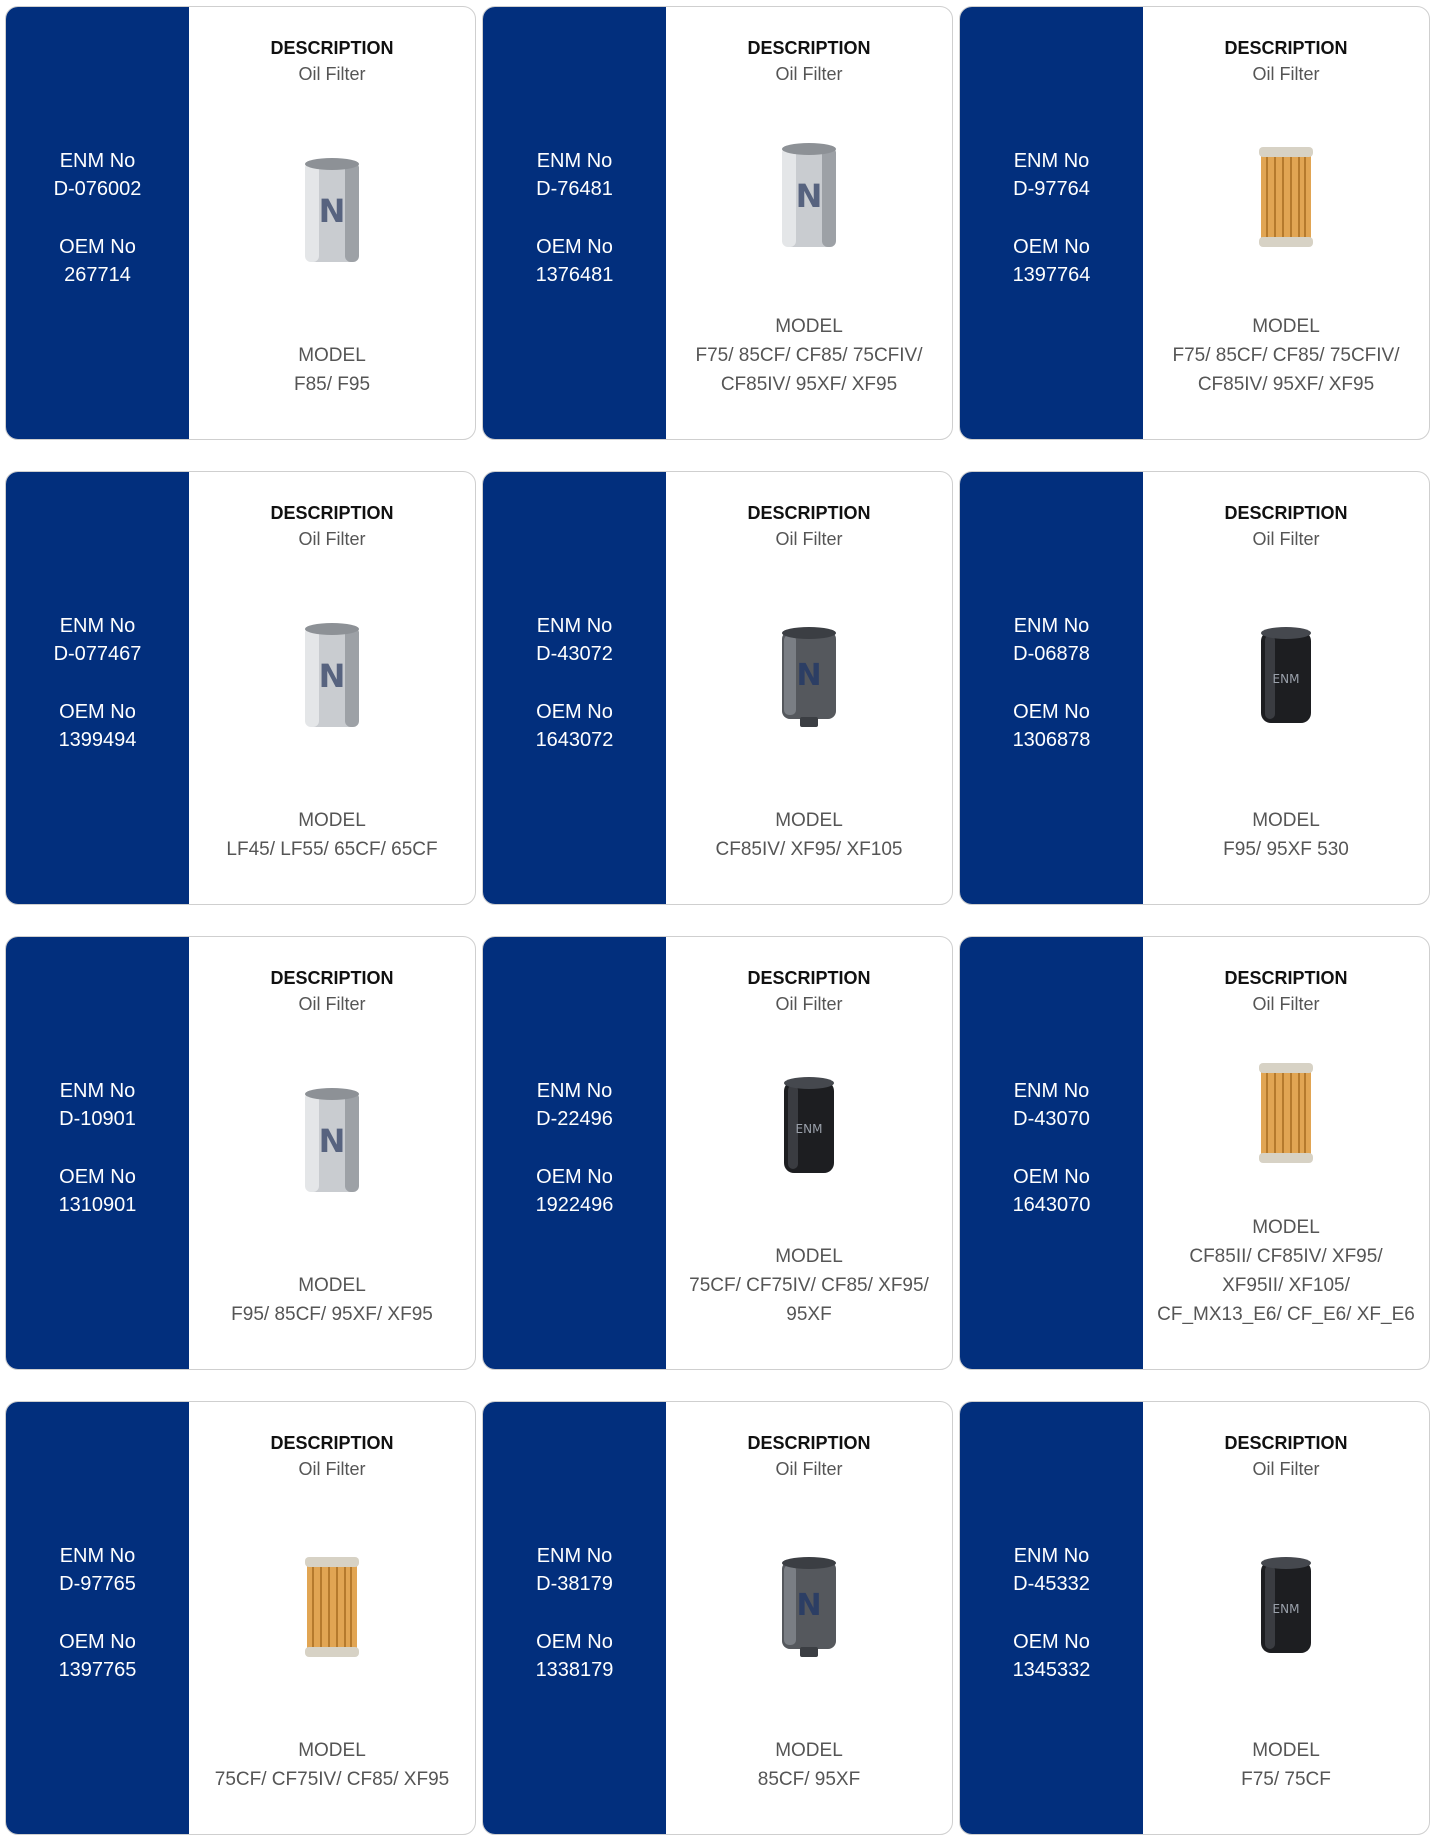 The image size is (1433, 1835). Describe the element at coordinates (574, 189) in the screenshot. I see `enm-number: D-76481` at that location.